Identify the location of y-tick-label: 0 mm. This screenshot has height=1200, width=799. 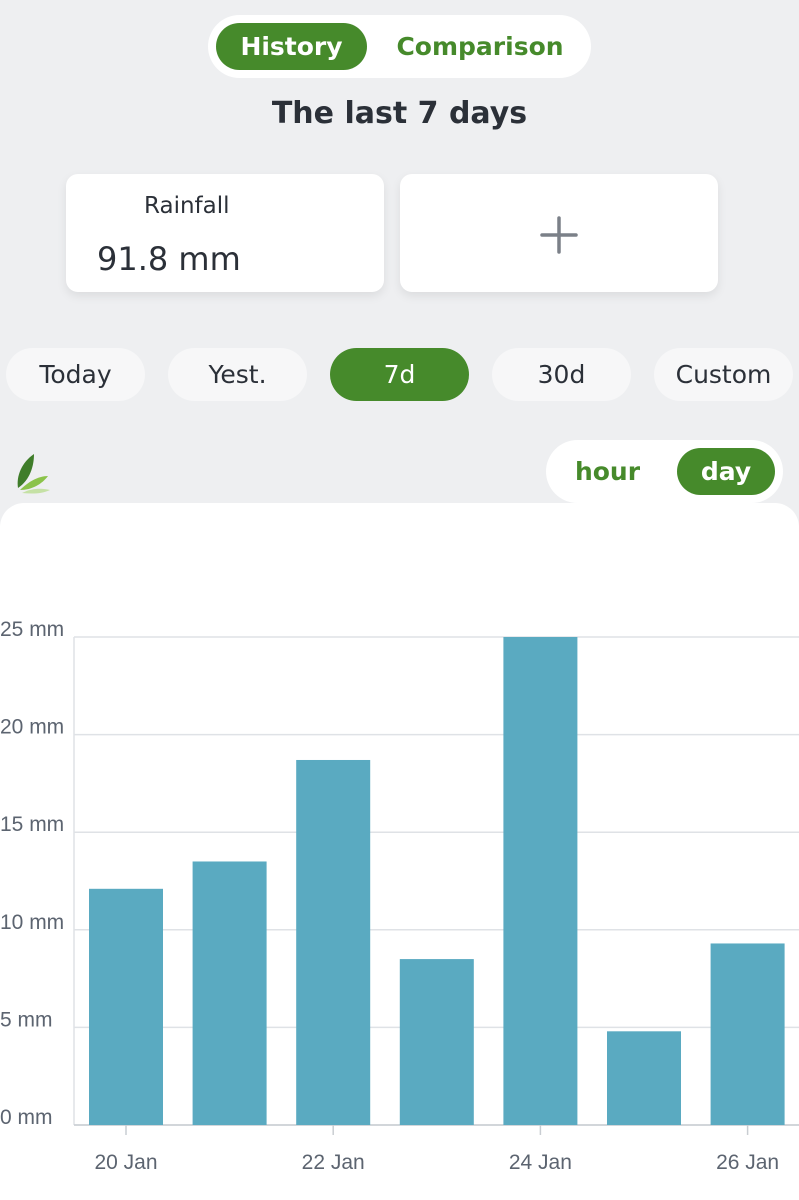
(26, 1117).